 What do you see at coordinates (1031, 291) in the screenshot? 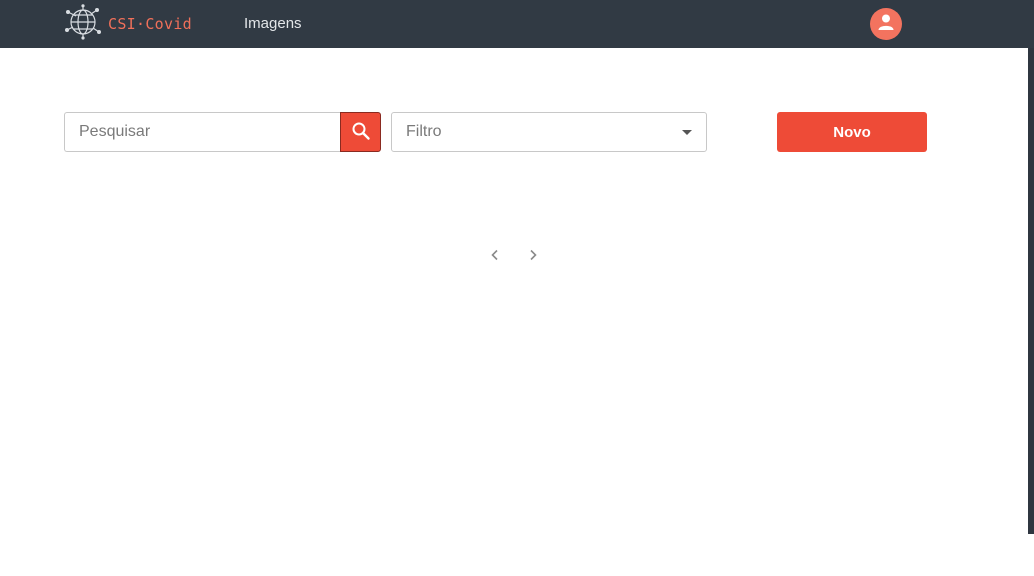
I see `scrollbar` at bounding box center [1031, 291].